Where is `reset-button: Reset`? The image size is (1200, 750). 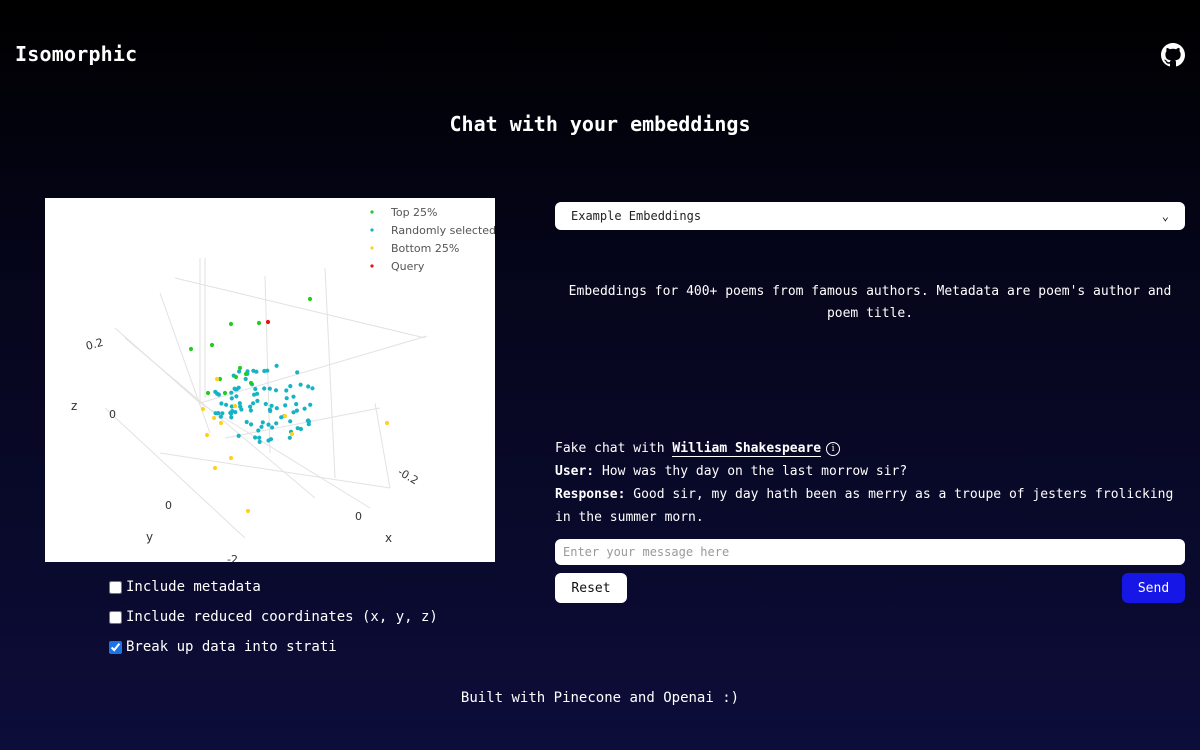 reset-button: Reset is located at coordinates (591, 588).